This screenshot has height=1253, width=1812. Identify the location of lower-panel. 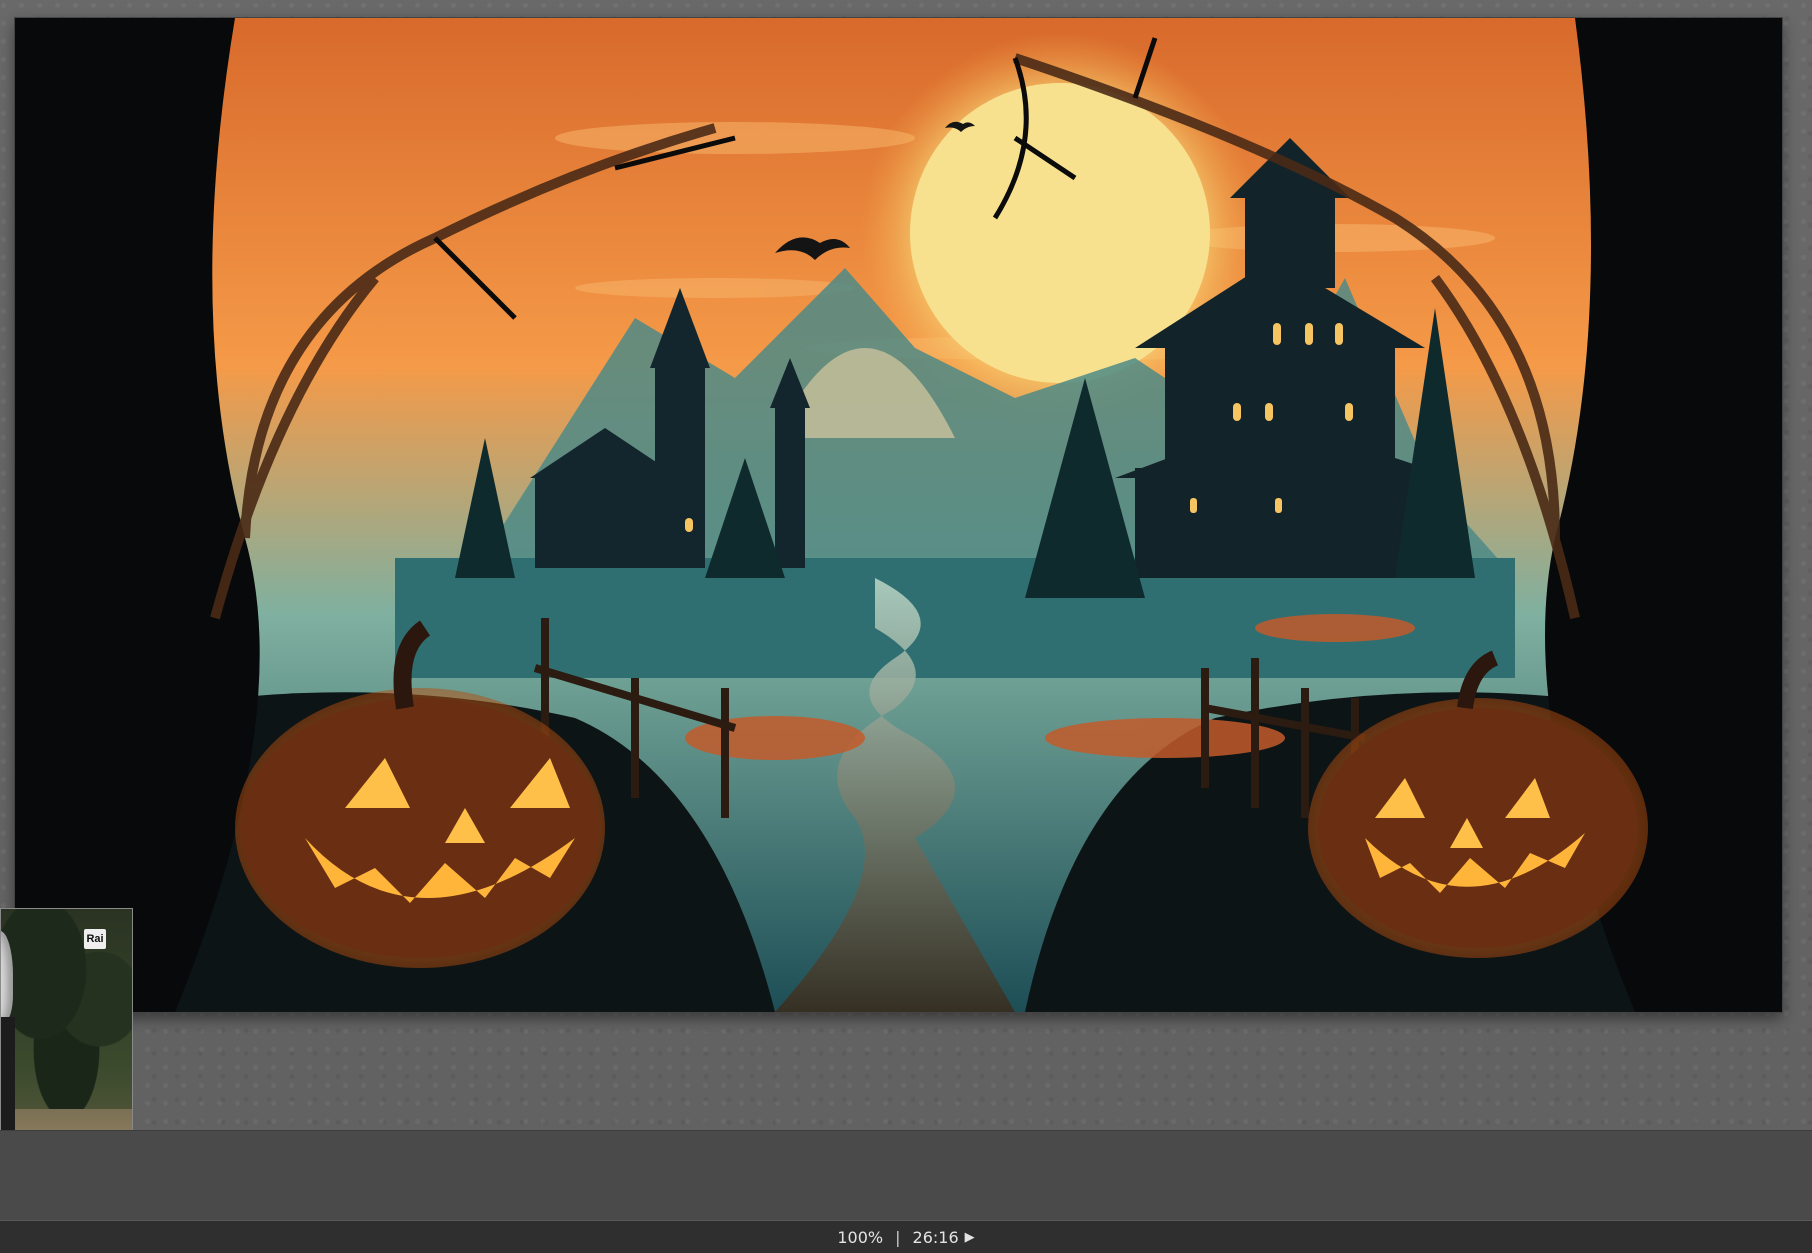
(906, 1175).